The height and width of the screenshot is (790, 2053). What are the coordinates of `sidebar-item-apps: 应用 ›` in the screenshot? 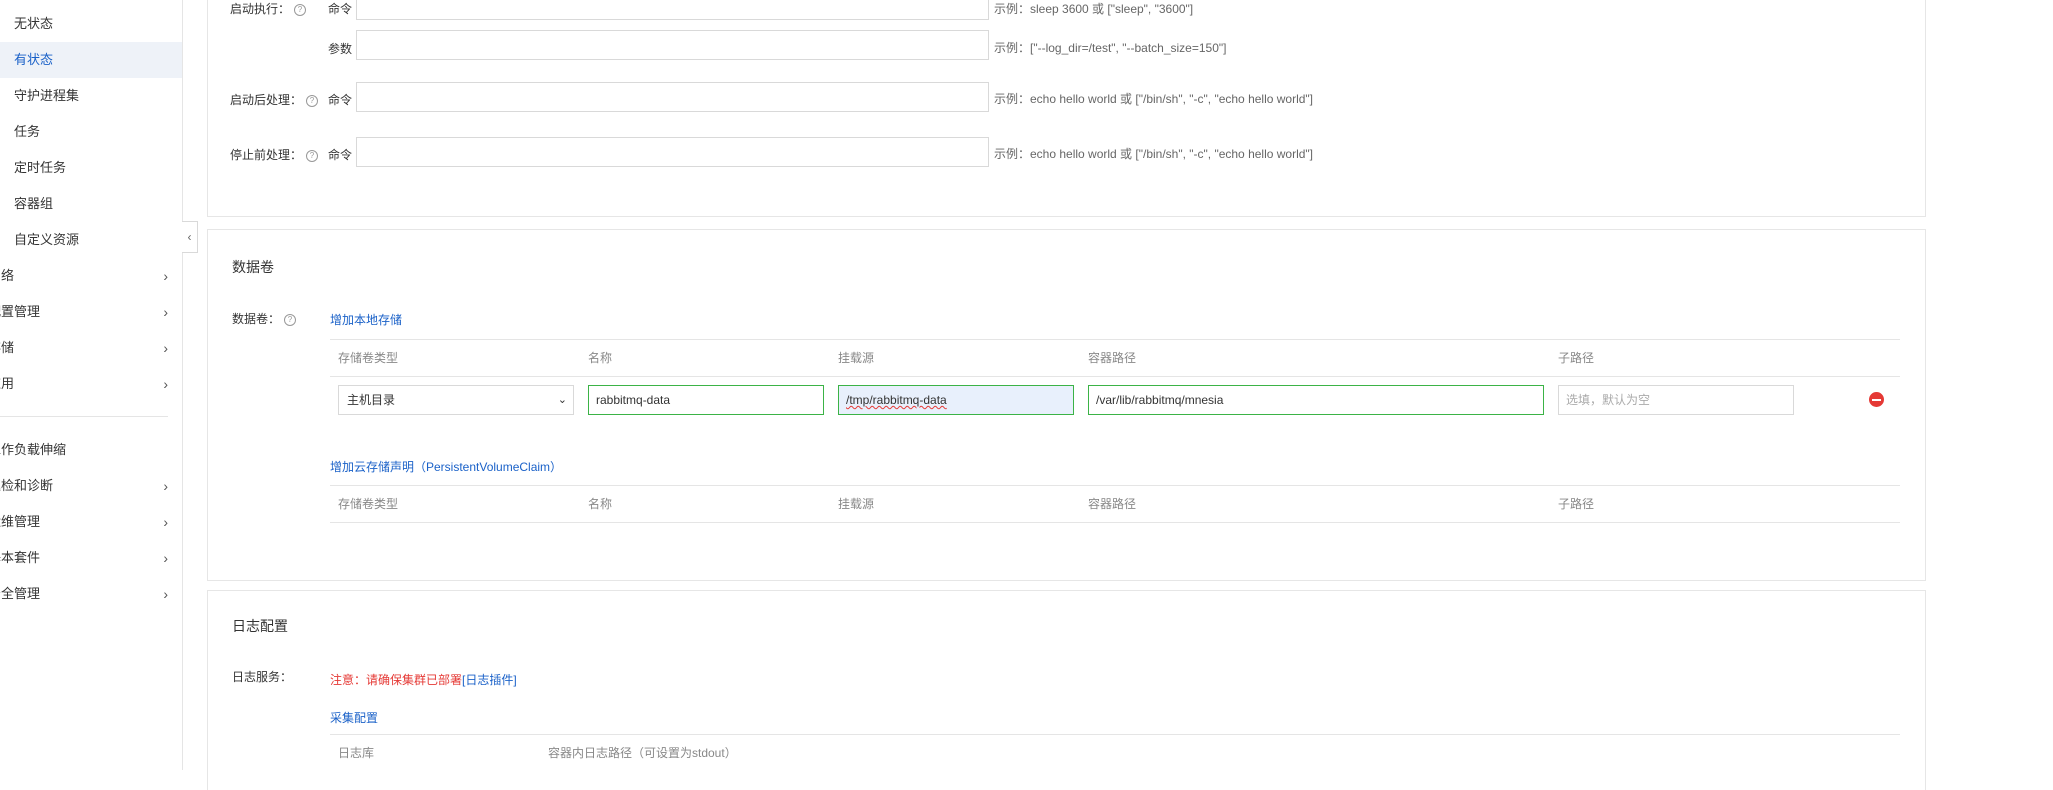 It's located at (85, 384).